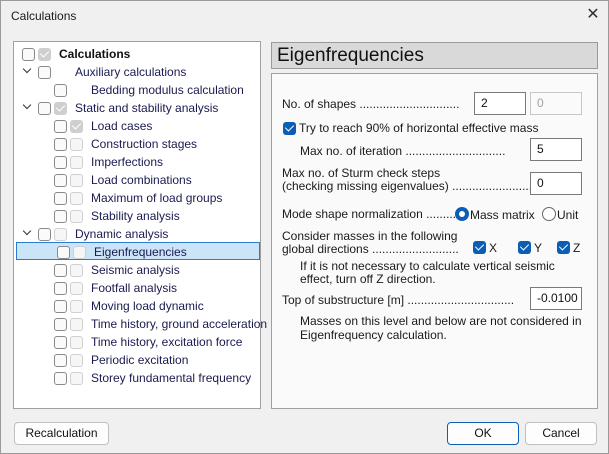 The image size is (609, 454). Describe the element at coordinates (137, 126) in the screenshot. I see `tree-item: Load cases` at that location.